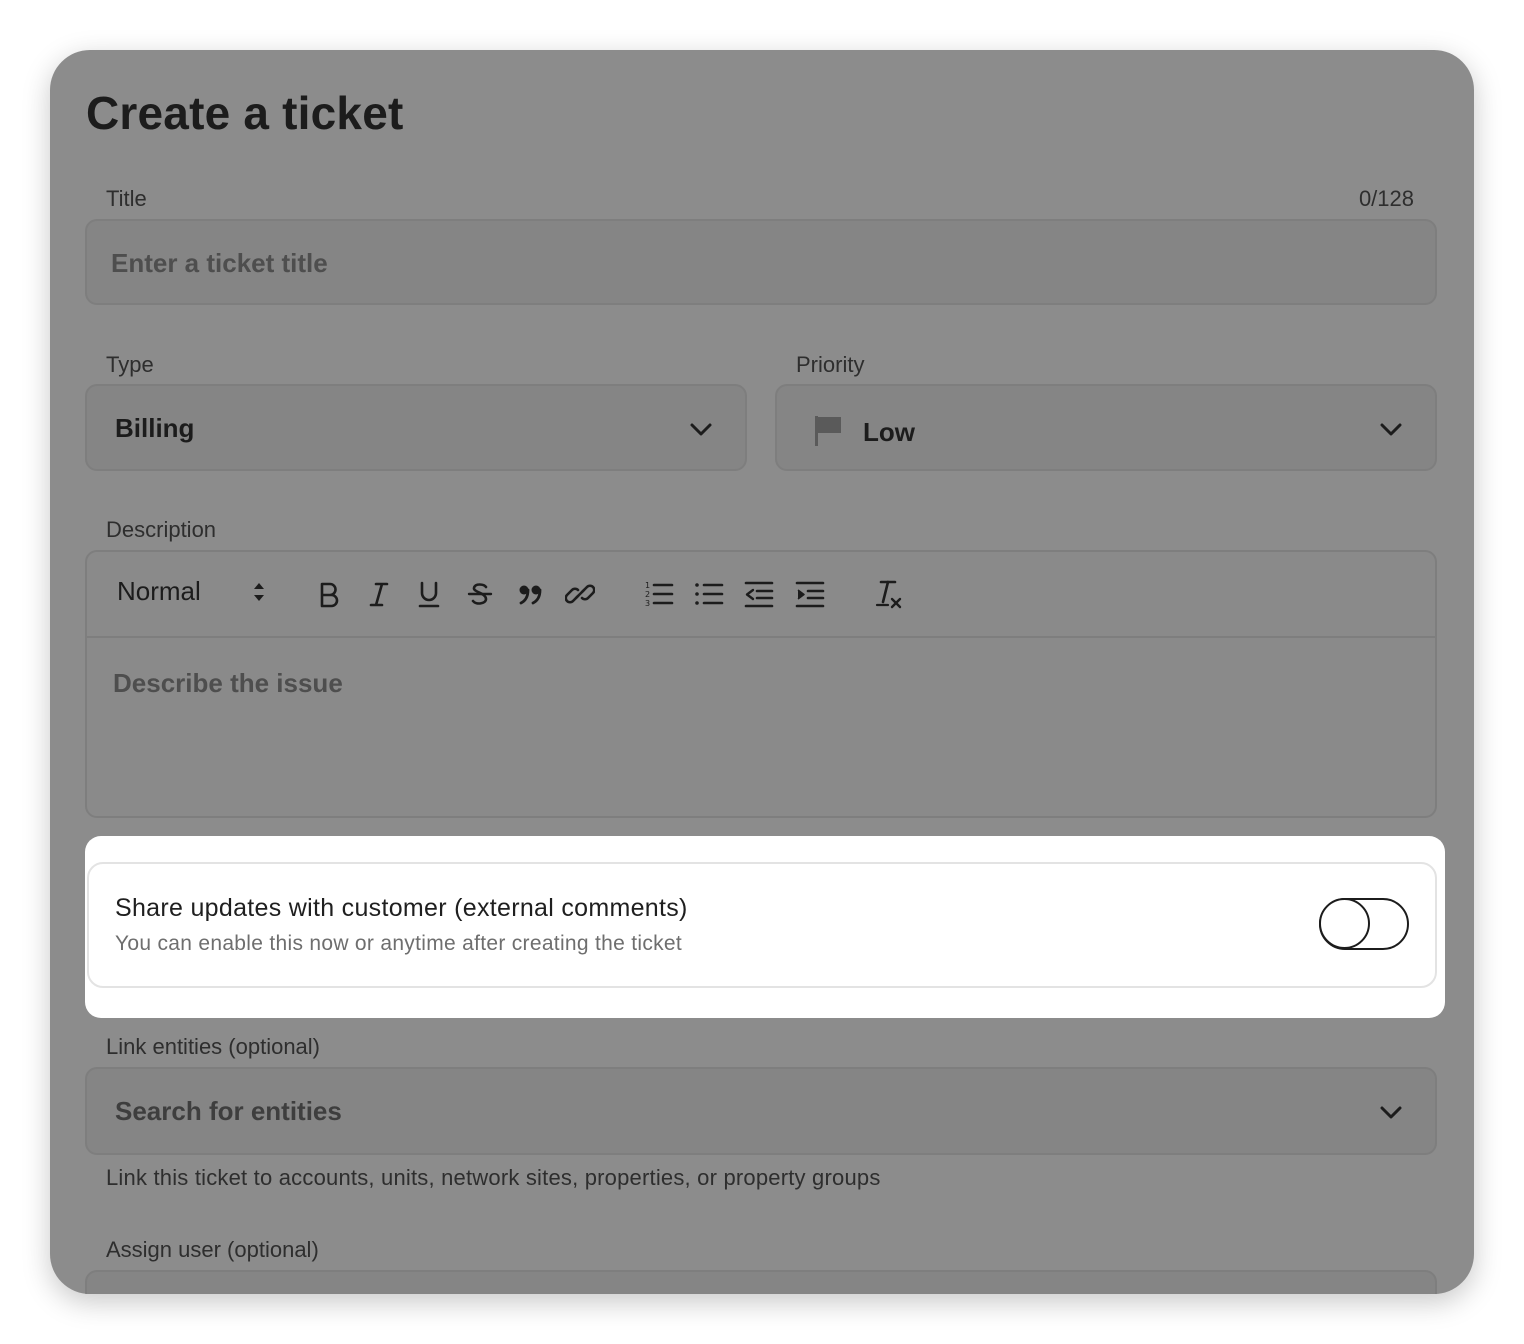  Describe the element at coordinates (416, 427) in the screenshot. I see `type-select: Billing` at that location.